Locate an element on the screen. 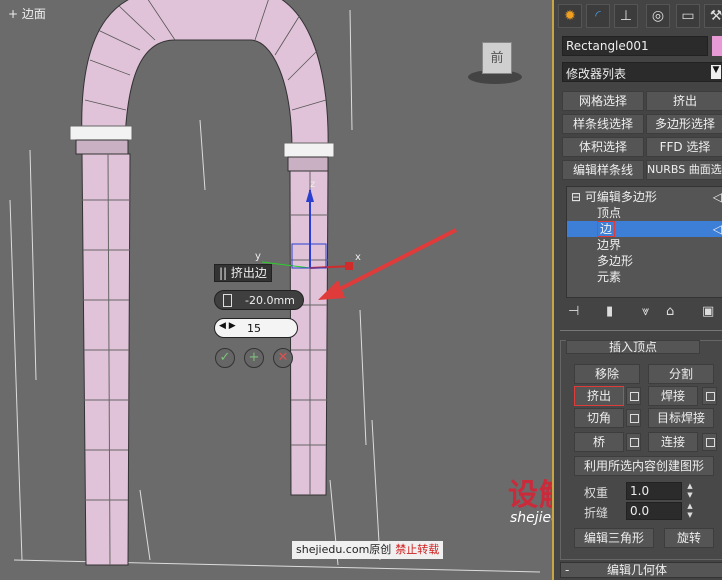 Image resolution: width=722 pixels, height=580 pixels. left-pillar is located at coordinates (106, 359).